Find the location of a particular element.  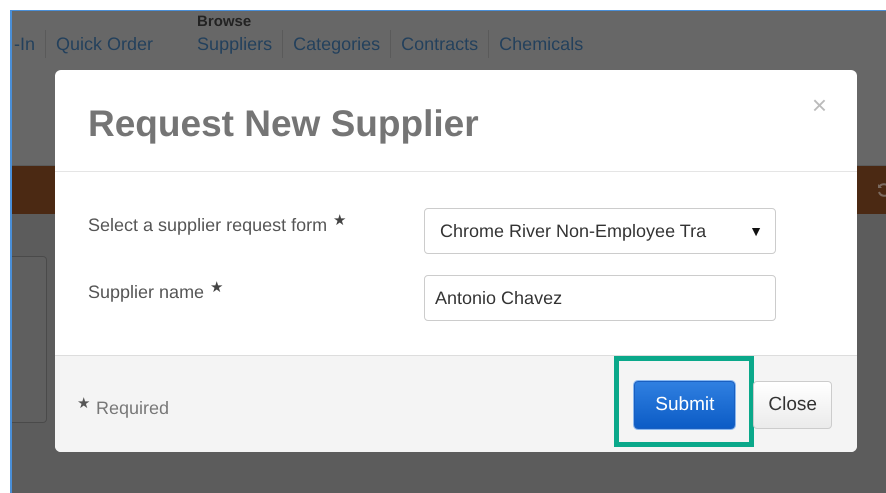

field-label: Select a supplier request form is located at coordinates (208, 225).